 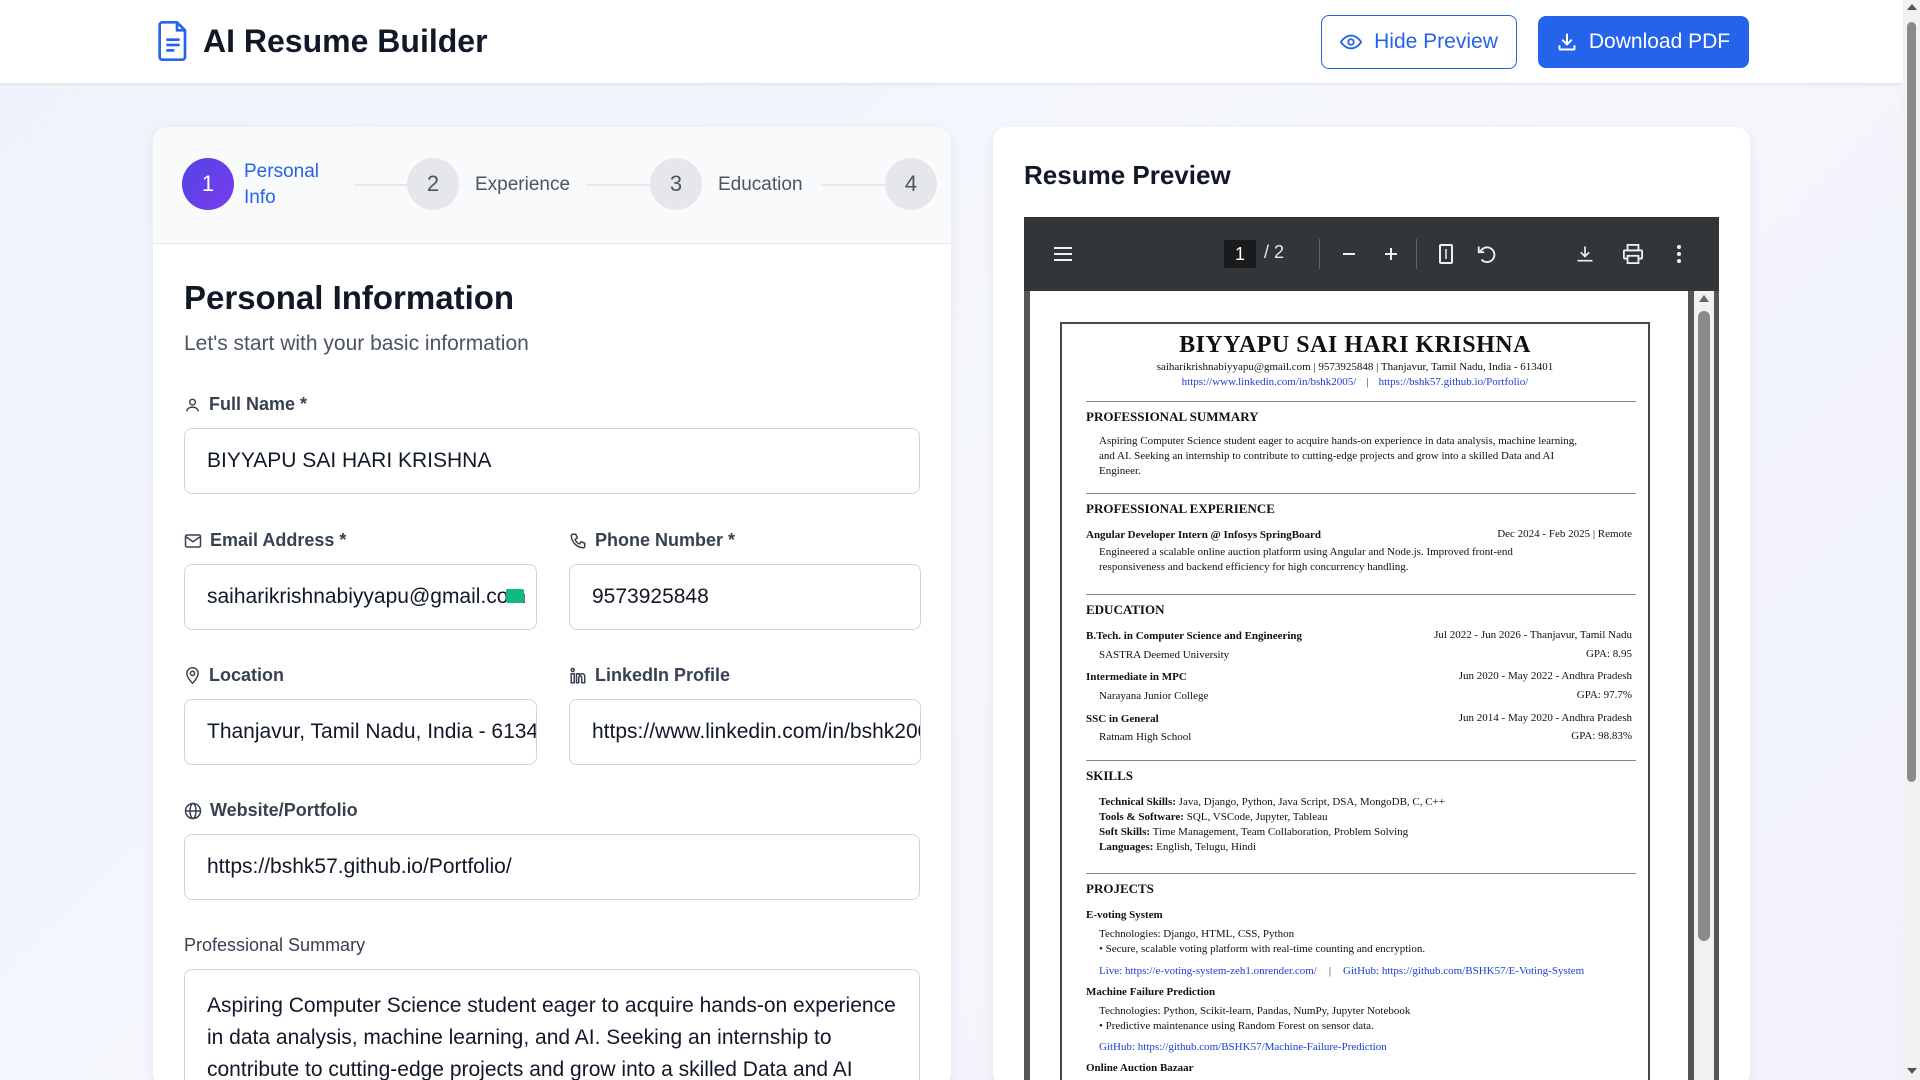 What do you see at coordinates (1140, 1068) in the screenshot?
I see `resume-project-title: Online Auction Bazaar` at bounding box center [1140, 1068].